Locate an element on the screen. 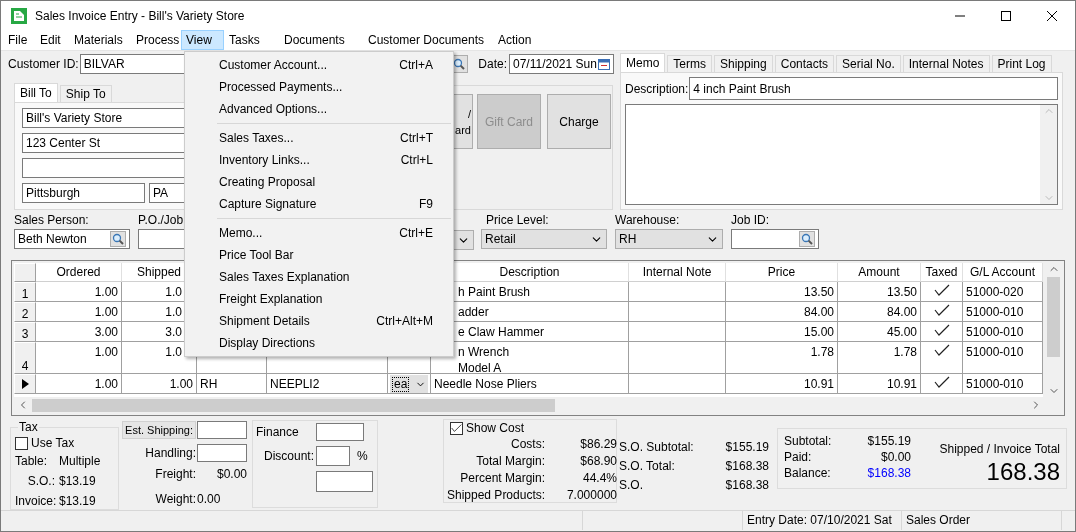 The image size is (1076, 532). field-label: Table: is located at coordinates (32, 461).